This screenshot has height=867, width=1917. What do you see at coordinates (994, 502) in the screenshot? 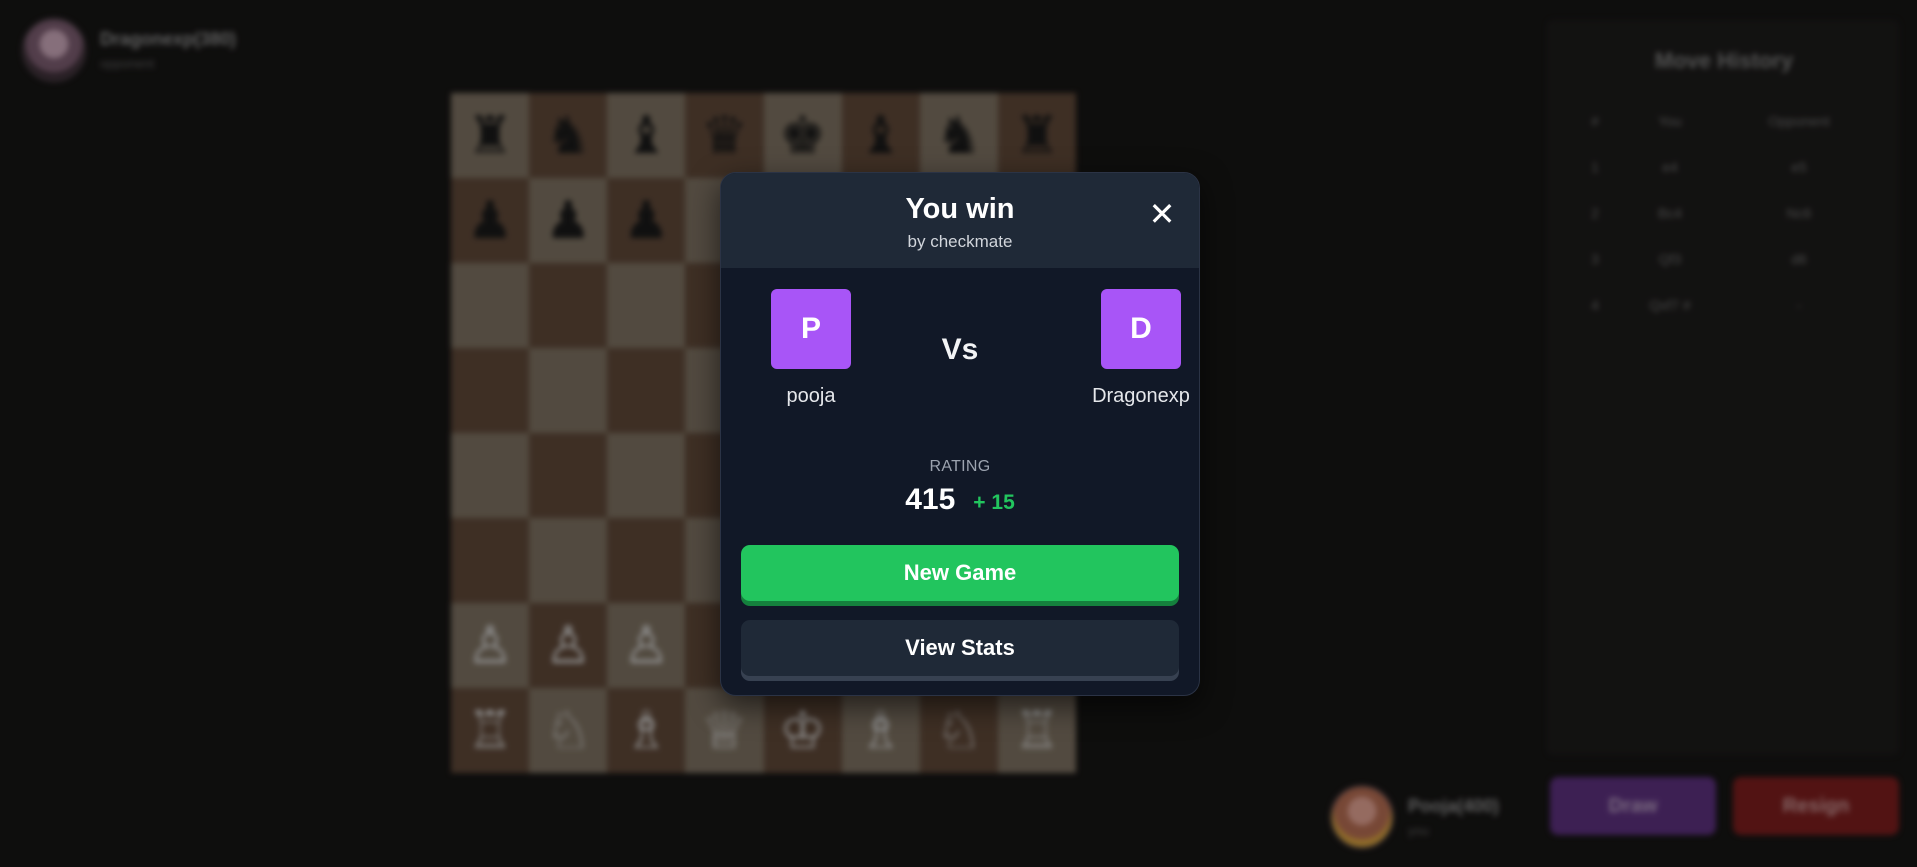
I see `rating-delta: + 15` at bounding box center [994, 502].